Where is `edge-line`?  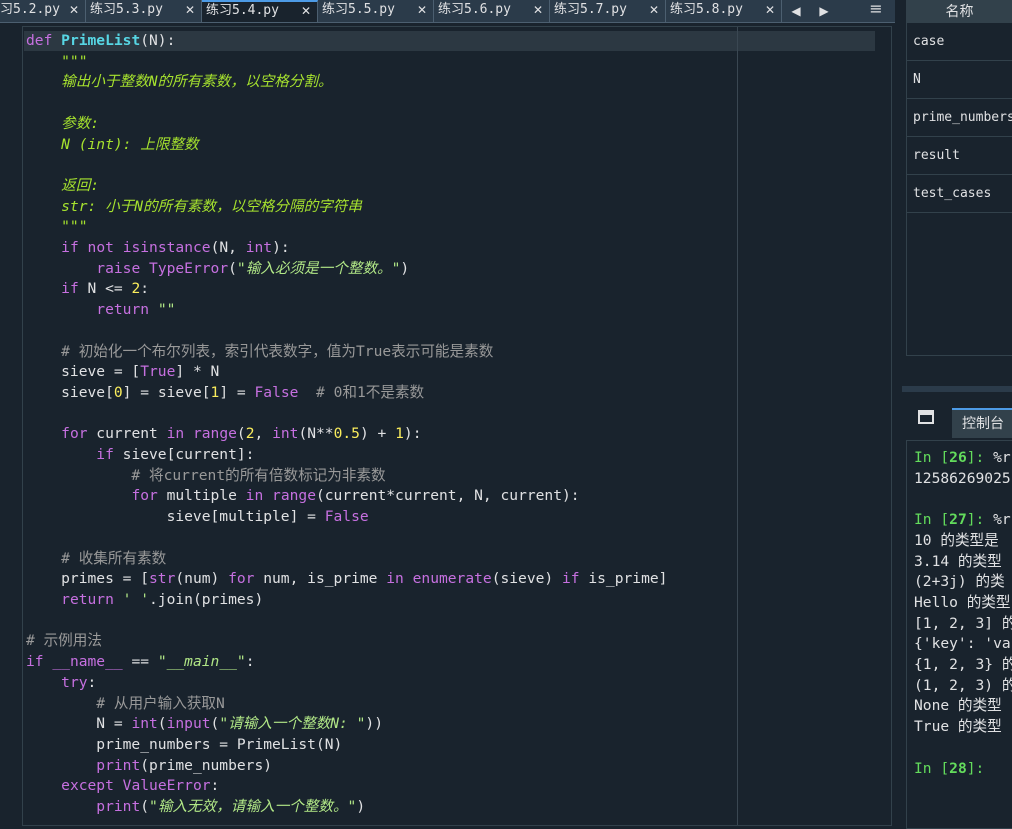
edge-line is located at coordinates (737, 426).